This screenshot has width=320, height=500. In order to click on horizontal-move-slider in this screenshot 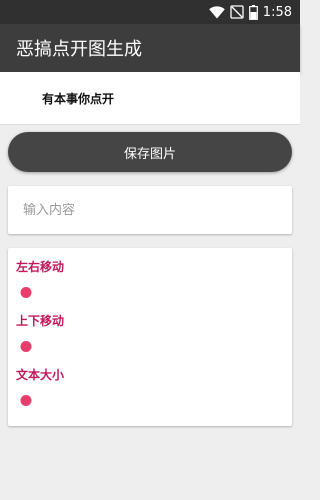, I will do `click(152, 293)`.